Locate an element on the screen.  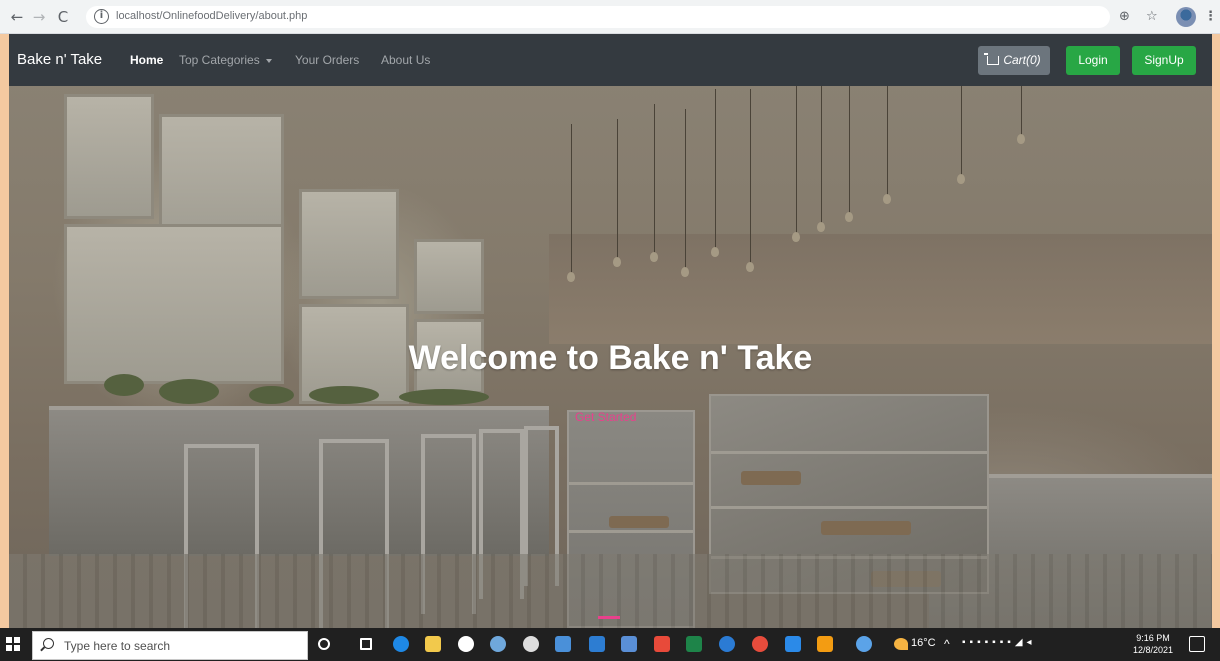
file-explorer-icon is located at coordinates (433, 644).